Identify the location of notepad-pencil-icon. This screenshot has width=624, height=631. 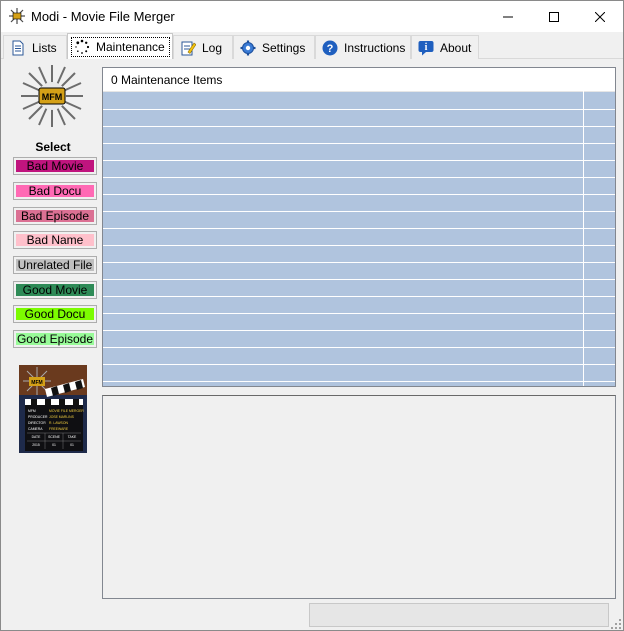
(188, 48).